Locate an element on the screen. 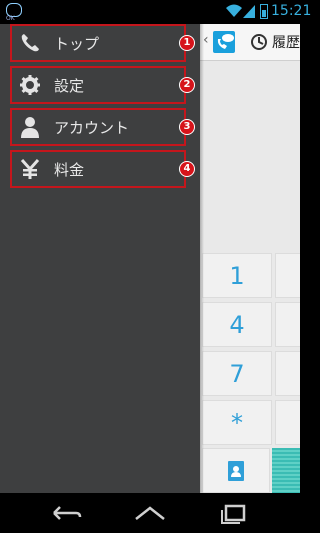 This screenshot has height=533, width=320. drawer-shadow is located at coordinates (202, 258).